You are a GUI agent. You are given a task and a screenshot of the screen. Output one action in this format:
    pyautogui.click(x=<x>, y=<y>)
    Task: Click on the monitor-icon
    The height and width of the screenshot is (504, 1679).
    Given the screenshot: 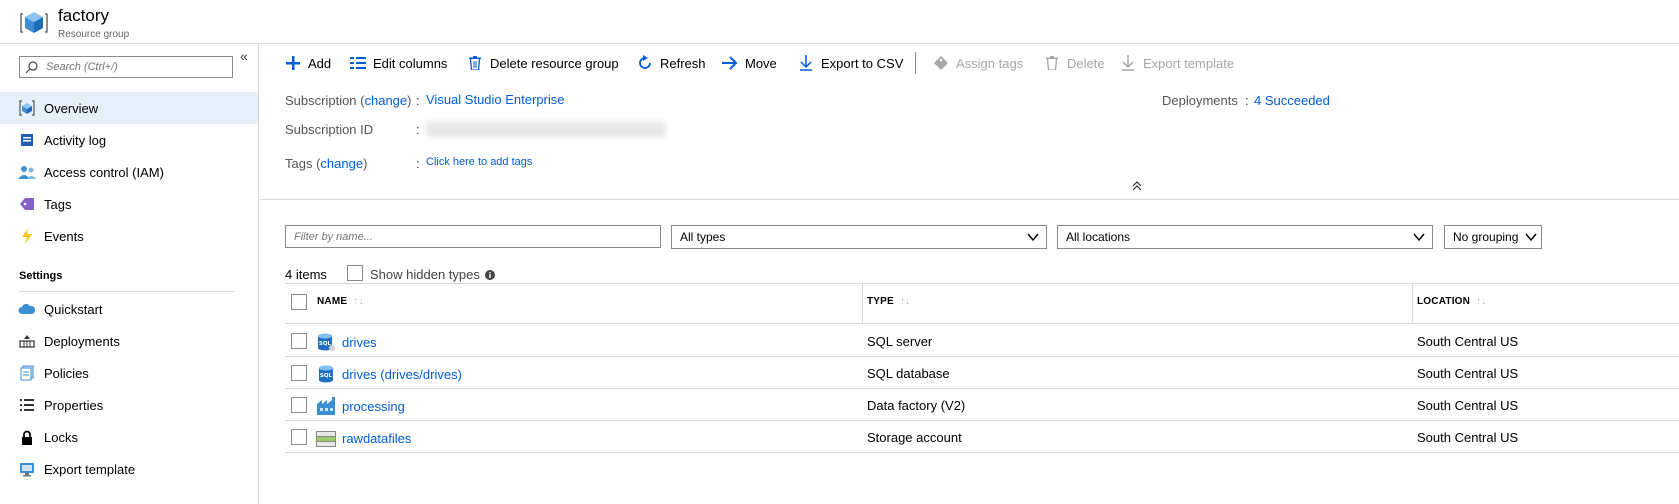 What is the action you would take?
    pyautogui.click(x=27, y=469)
    